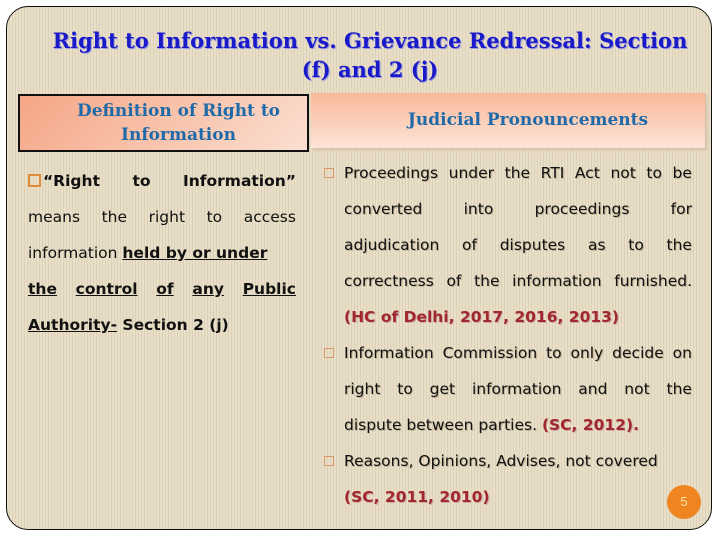 This screenshot has width=720, height=540. I want to click on page-number-badge: 5, so click(684, 502).